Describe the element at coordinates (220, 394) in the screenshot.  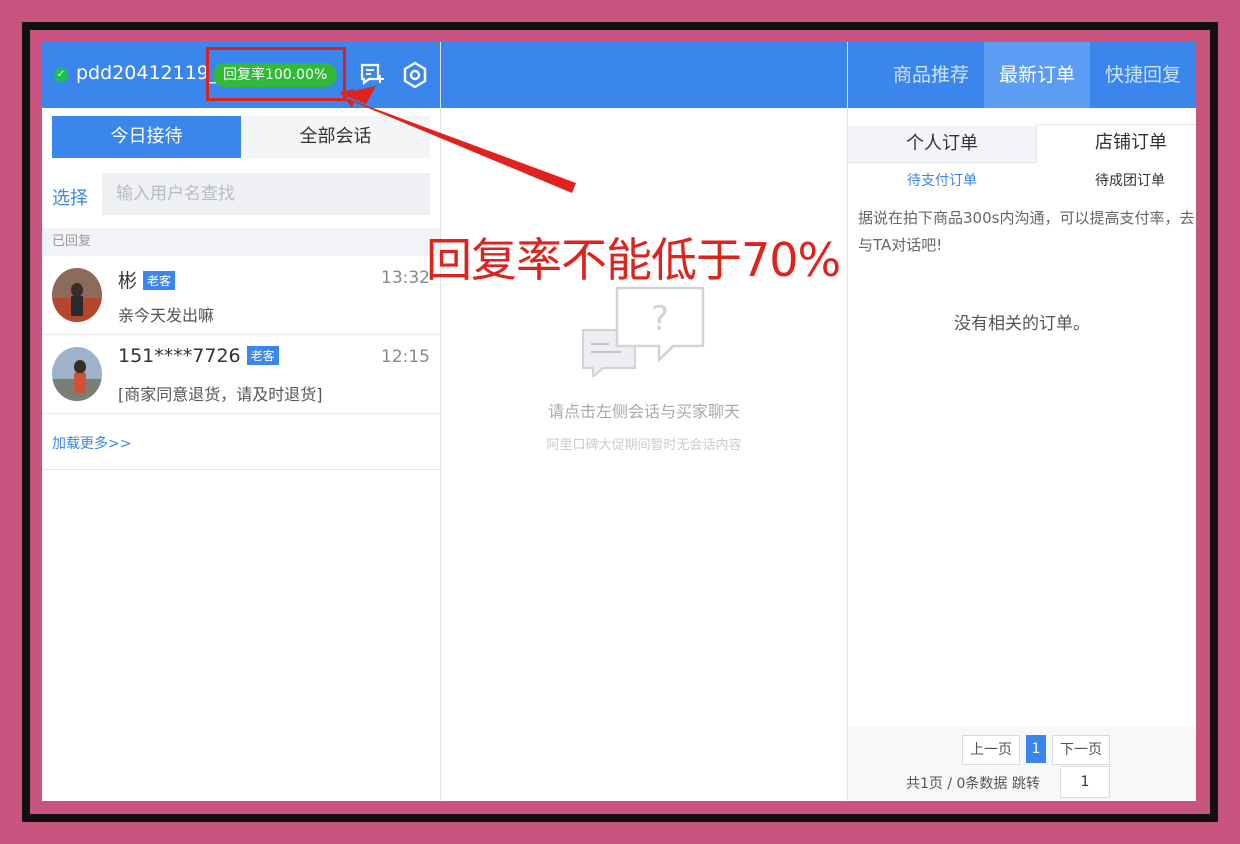
I see `conversation-message: [商家同意退货，请及时退货]` at that location.